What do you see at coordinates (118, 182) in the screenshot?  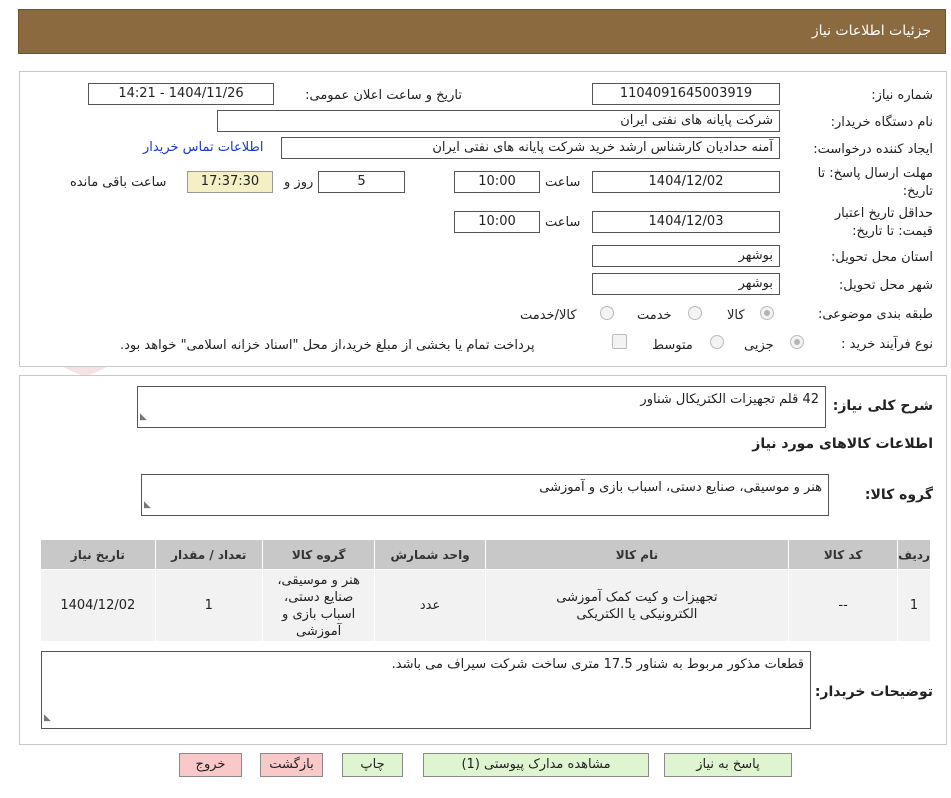 I see `remaining-label: ساعت باقی مانده` at bounding box center [118, 182].